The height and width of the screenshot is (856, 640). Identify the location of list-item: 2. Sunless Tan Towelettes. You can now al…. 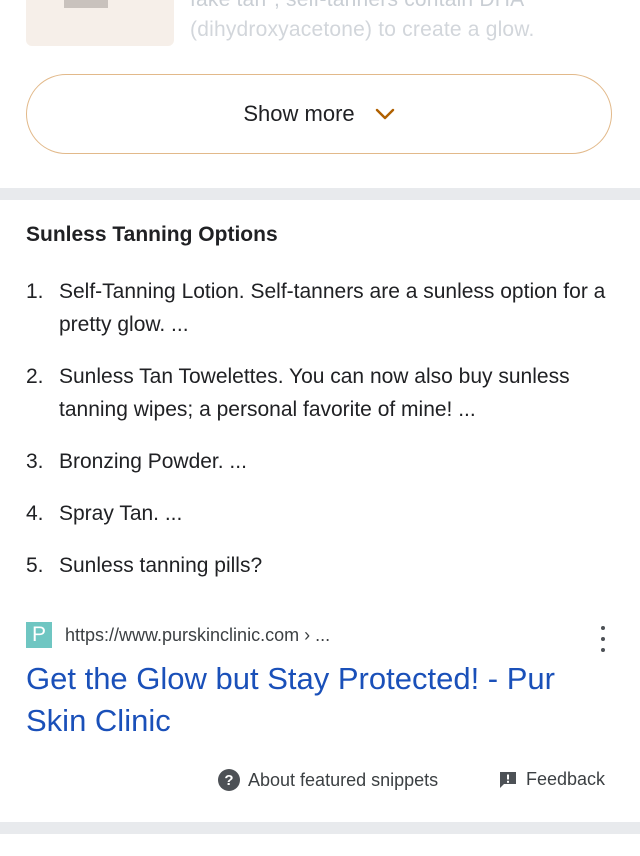
(321, 393).